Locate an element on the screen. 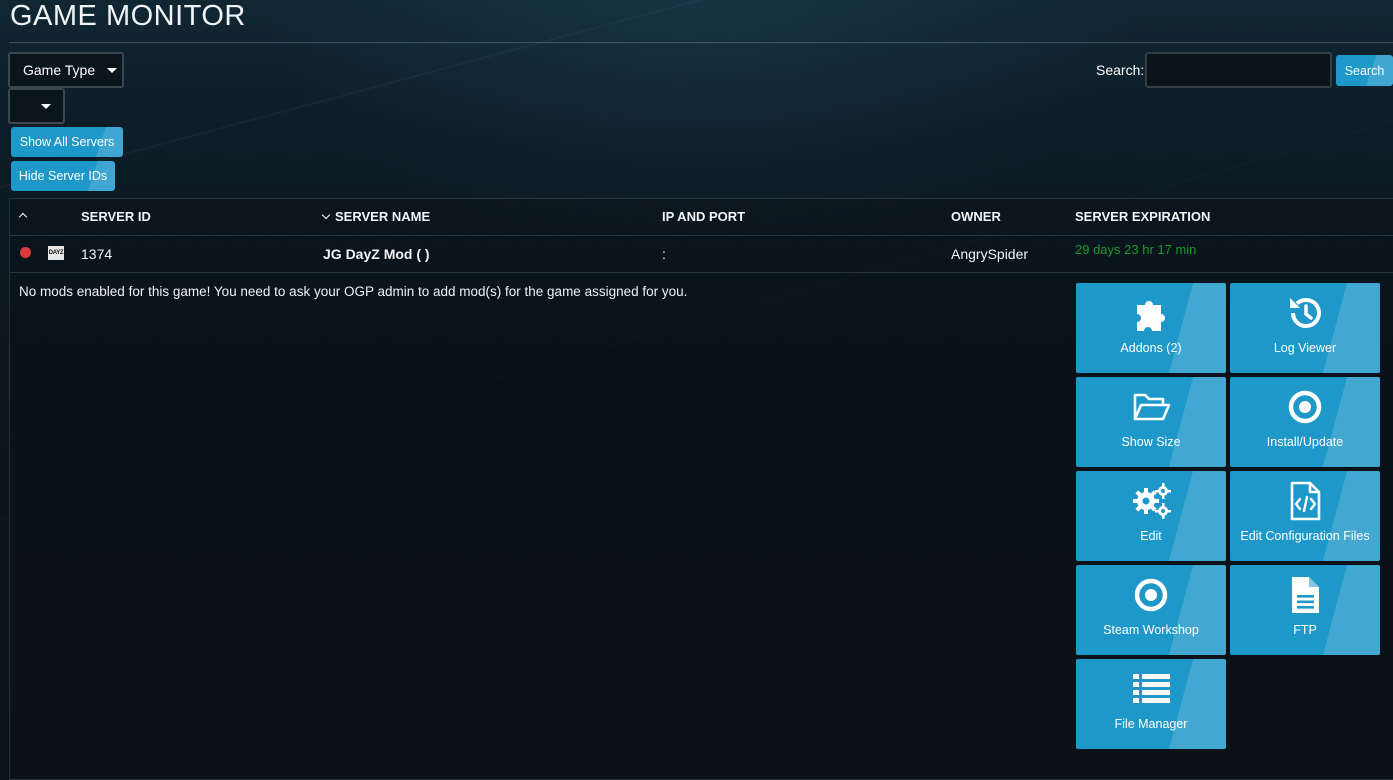 Image resolution: width=1393 pixels, height=780 pixels. file-text-icon is located at coordinates (1305, 595).